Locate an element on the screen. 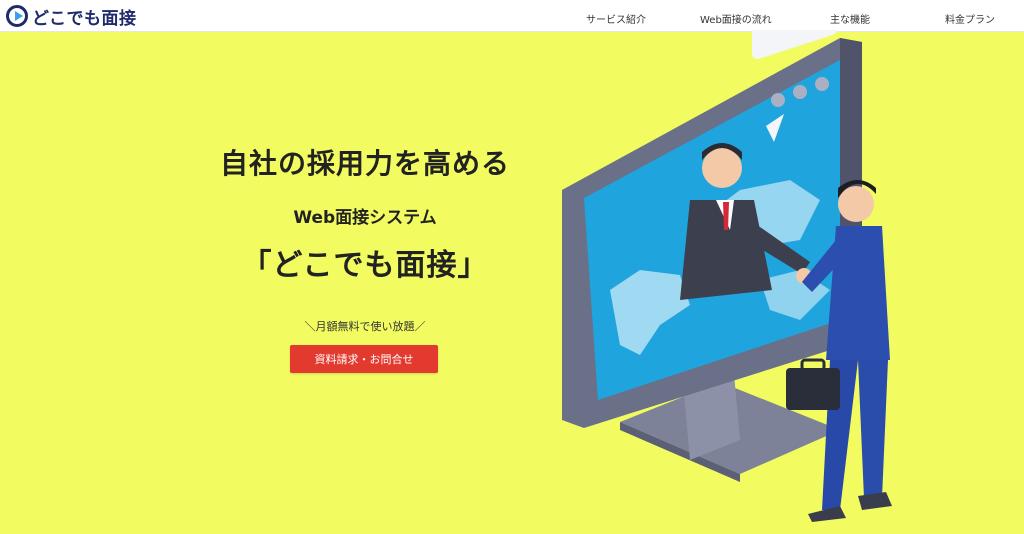  hero-product-name: 「どこでも面接」 is located at coordinates (365, 265).